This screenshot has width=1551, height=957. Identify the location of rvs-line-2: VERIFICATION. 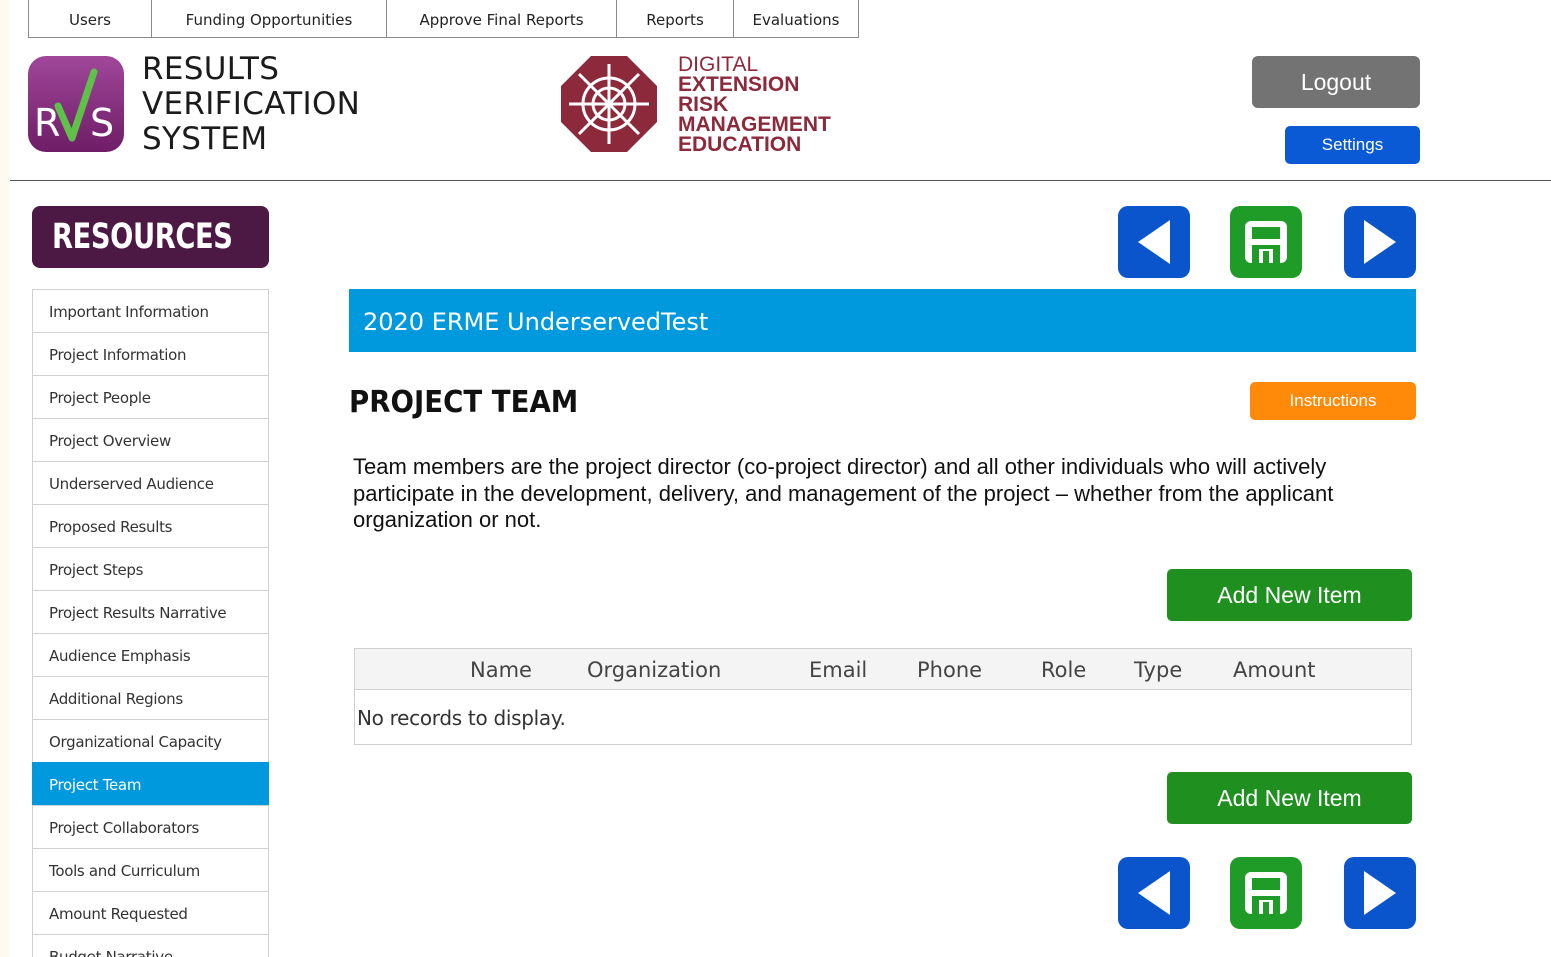
(251, 104).